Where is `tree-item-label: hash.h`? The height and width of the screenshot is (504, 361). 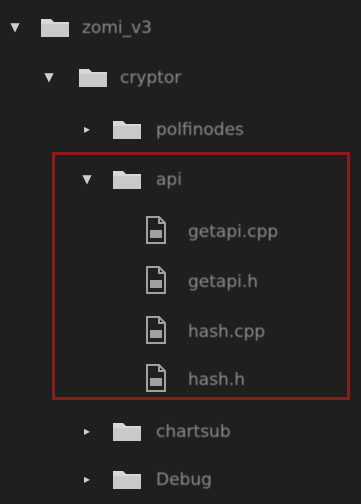 tree-item-label: hash.h is located at coordinates (217, 380).